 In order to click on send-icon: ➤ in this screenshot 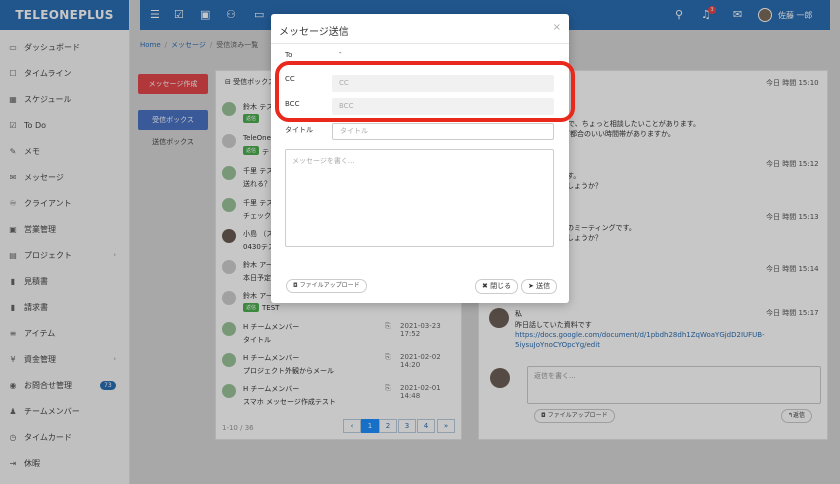, I will do `click(532, 286)`.